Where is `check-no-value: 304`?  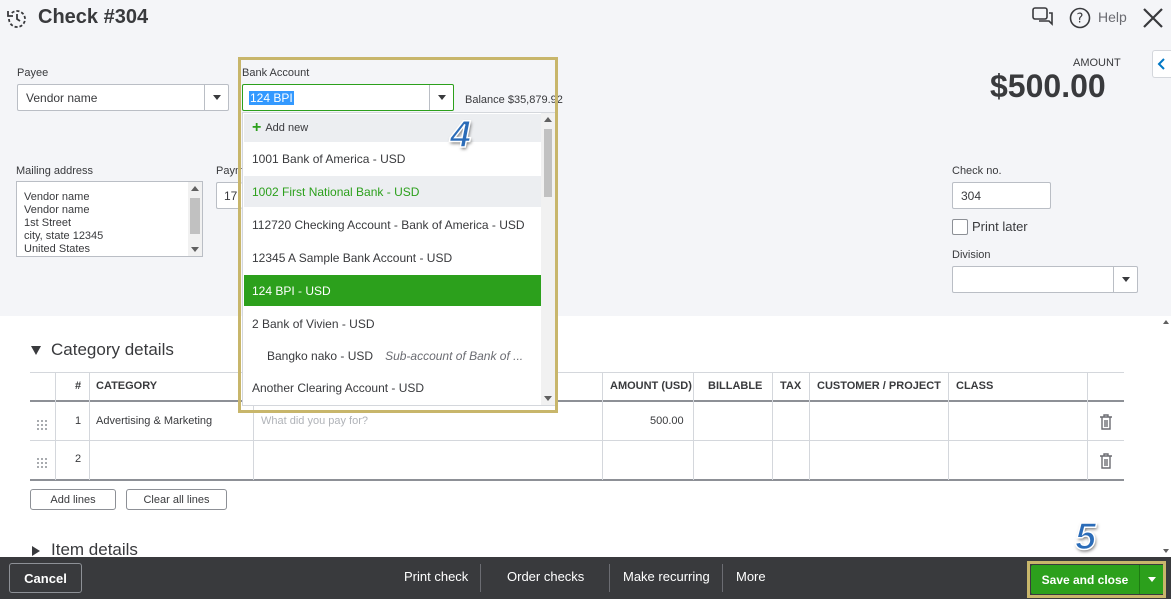 check-no-value: 304 is located at coordinates (971, 195).